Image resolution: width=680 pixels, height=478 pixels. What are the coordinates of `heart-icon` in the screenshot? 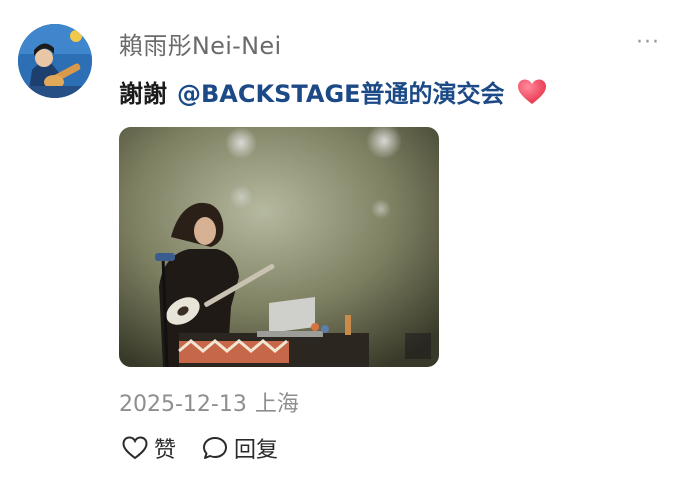 It's located at (532, 92).